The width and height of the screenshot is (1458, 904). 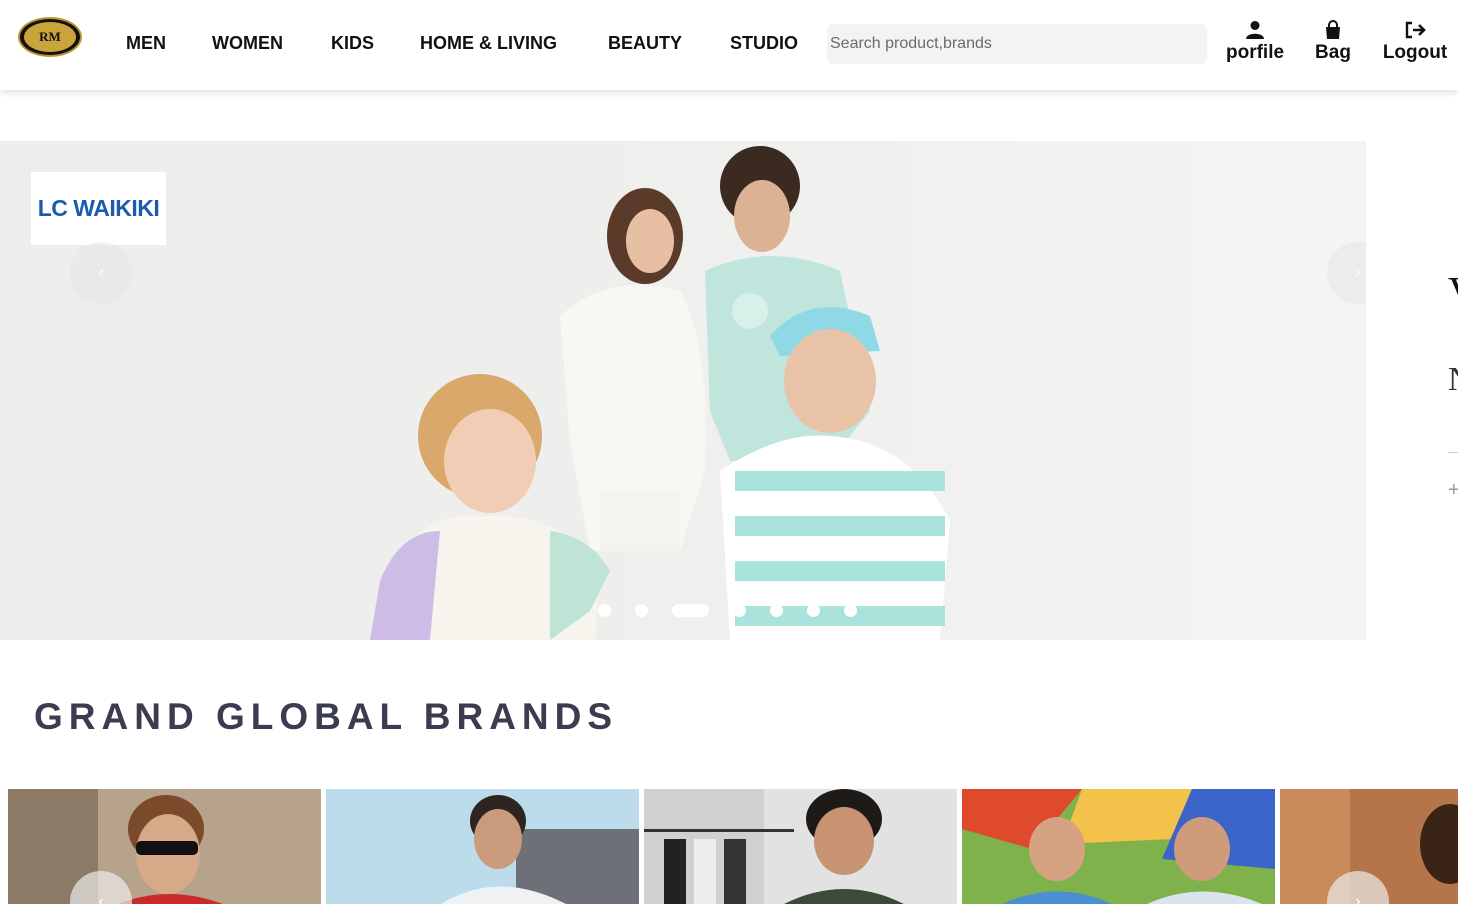 What do you see at coordinates (488, 43) in the screenshot?
I see `nav-home-living: HOME & LIVING` at bounding box center [488, 43].